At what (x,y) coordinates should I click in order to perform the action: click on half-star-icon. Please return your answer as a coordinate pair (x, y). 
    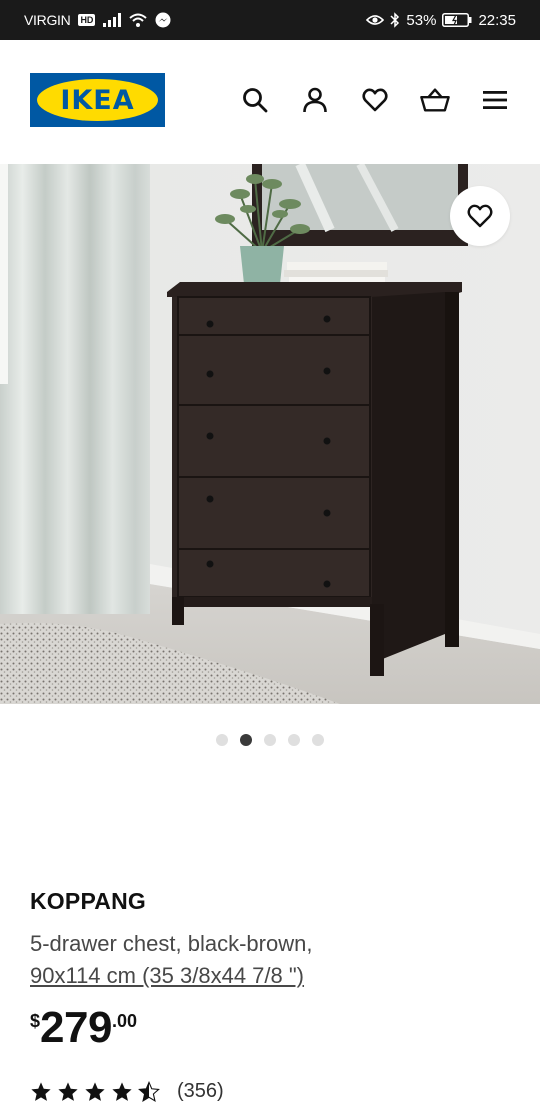
    Looking at the image, I should click on (149, 1091).